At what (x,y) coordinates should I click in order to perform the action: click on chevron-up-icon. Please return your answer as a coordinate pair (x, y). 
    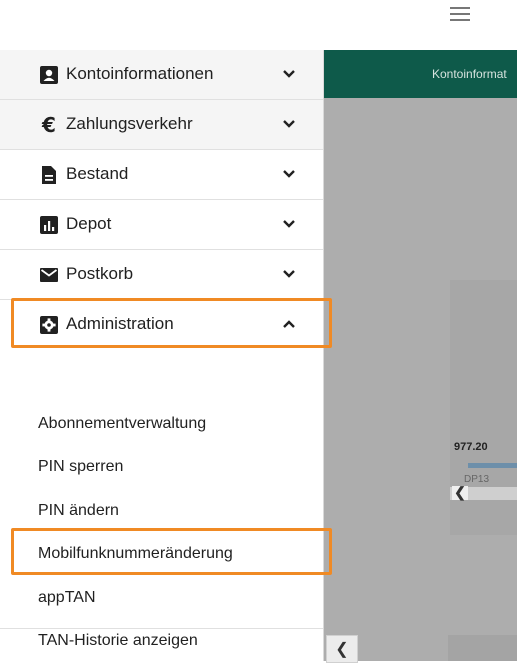
    Looking at the image, I should click on (289, 324).